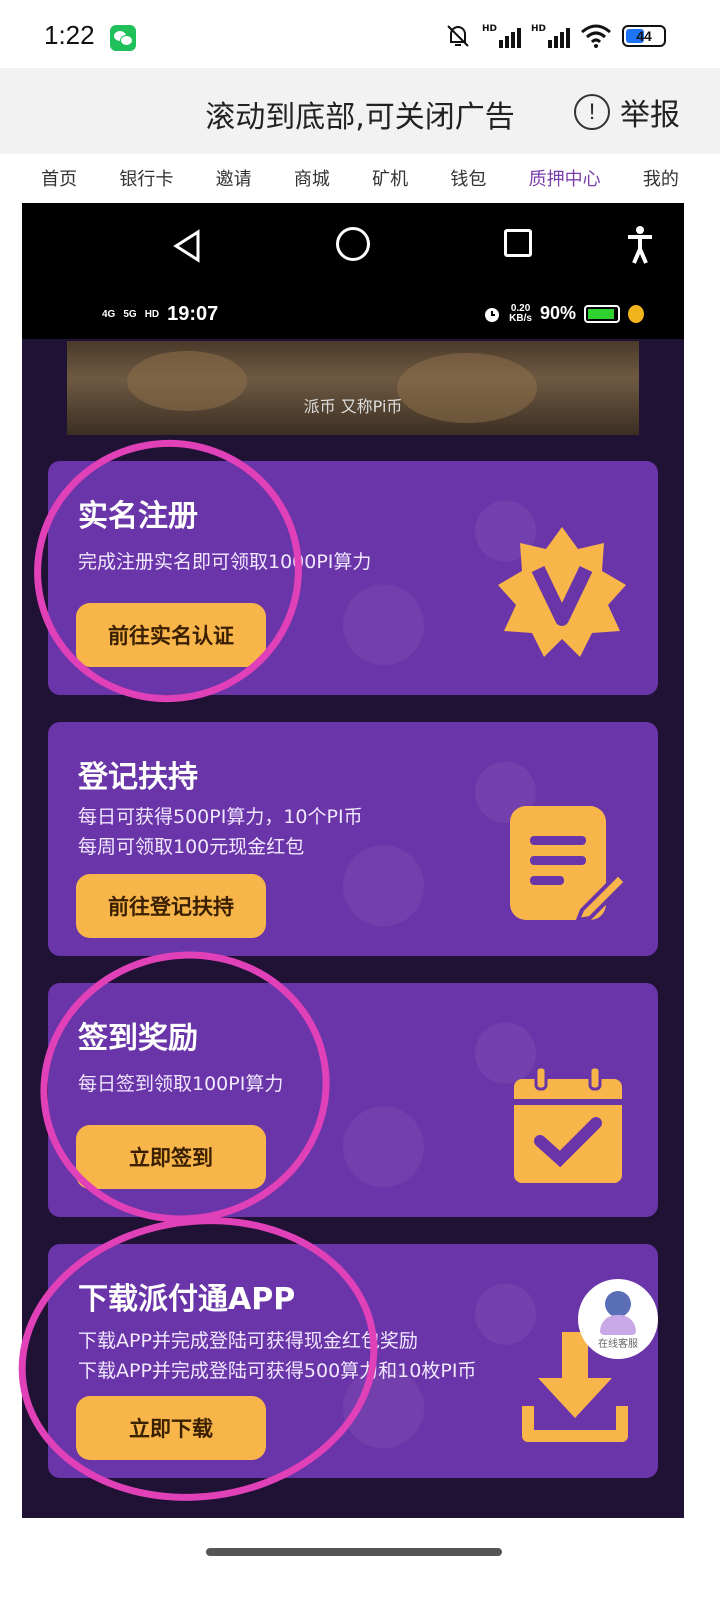 This screenshot has height=1600, width=720. Describe the element at coordinates (518, 243) in the screenshot. I see `recent-square-icon` at that location.